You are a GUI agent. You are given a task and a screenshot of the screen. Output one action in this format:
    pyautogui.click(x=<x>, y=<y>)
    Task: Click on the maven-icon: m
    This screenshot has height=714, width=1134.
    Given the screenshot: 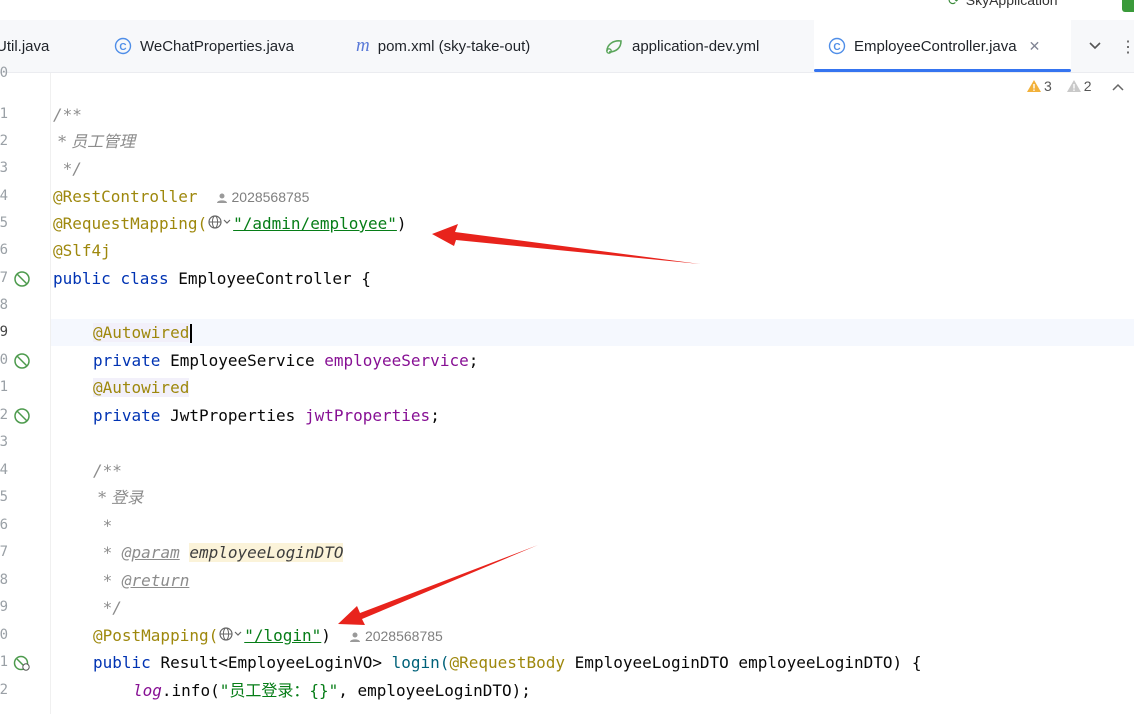 What is the action you would take?
    pyautogui.click(x=363, y=45)
    